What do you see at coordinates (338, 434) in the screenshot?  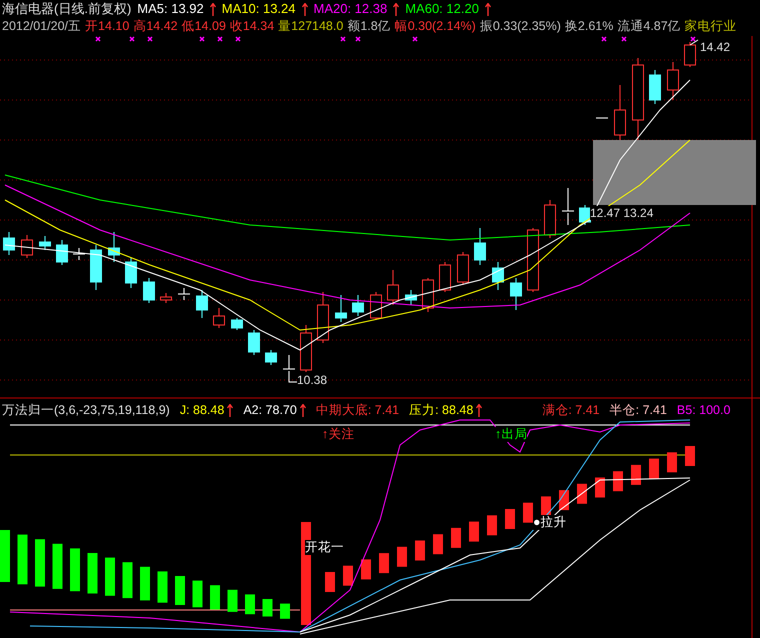 I see `signal-label: ↑关注` at bounding box center [338, 434].